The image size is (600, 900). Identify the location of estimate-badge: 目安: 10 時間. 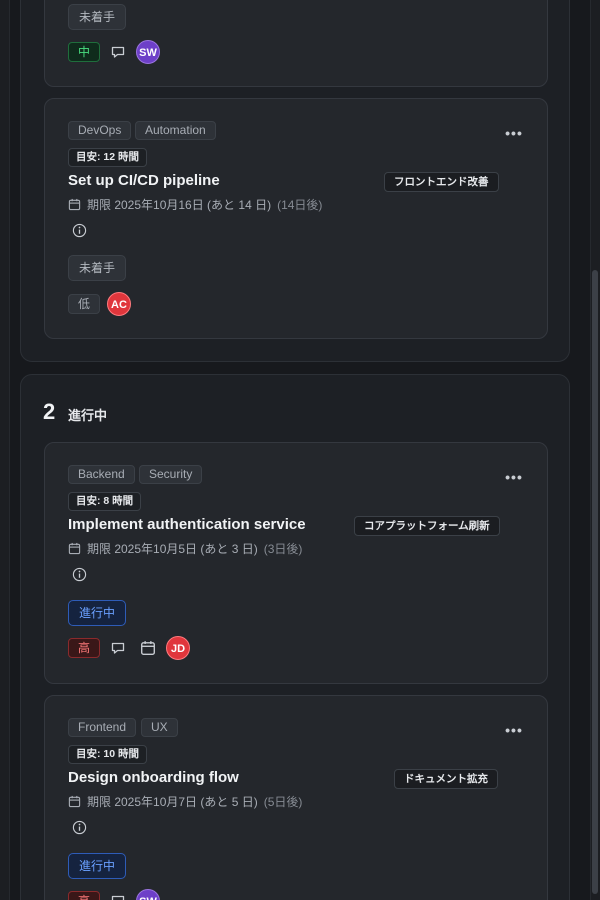
(108, 754).